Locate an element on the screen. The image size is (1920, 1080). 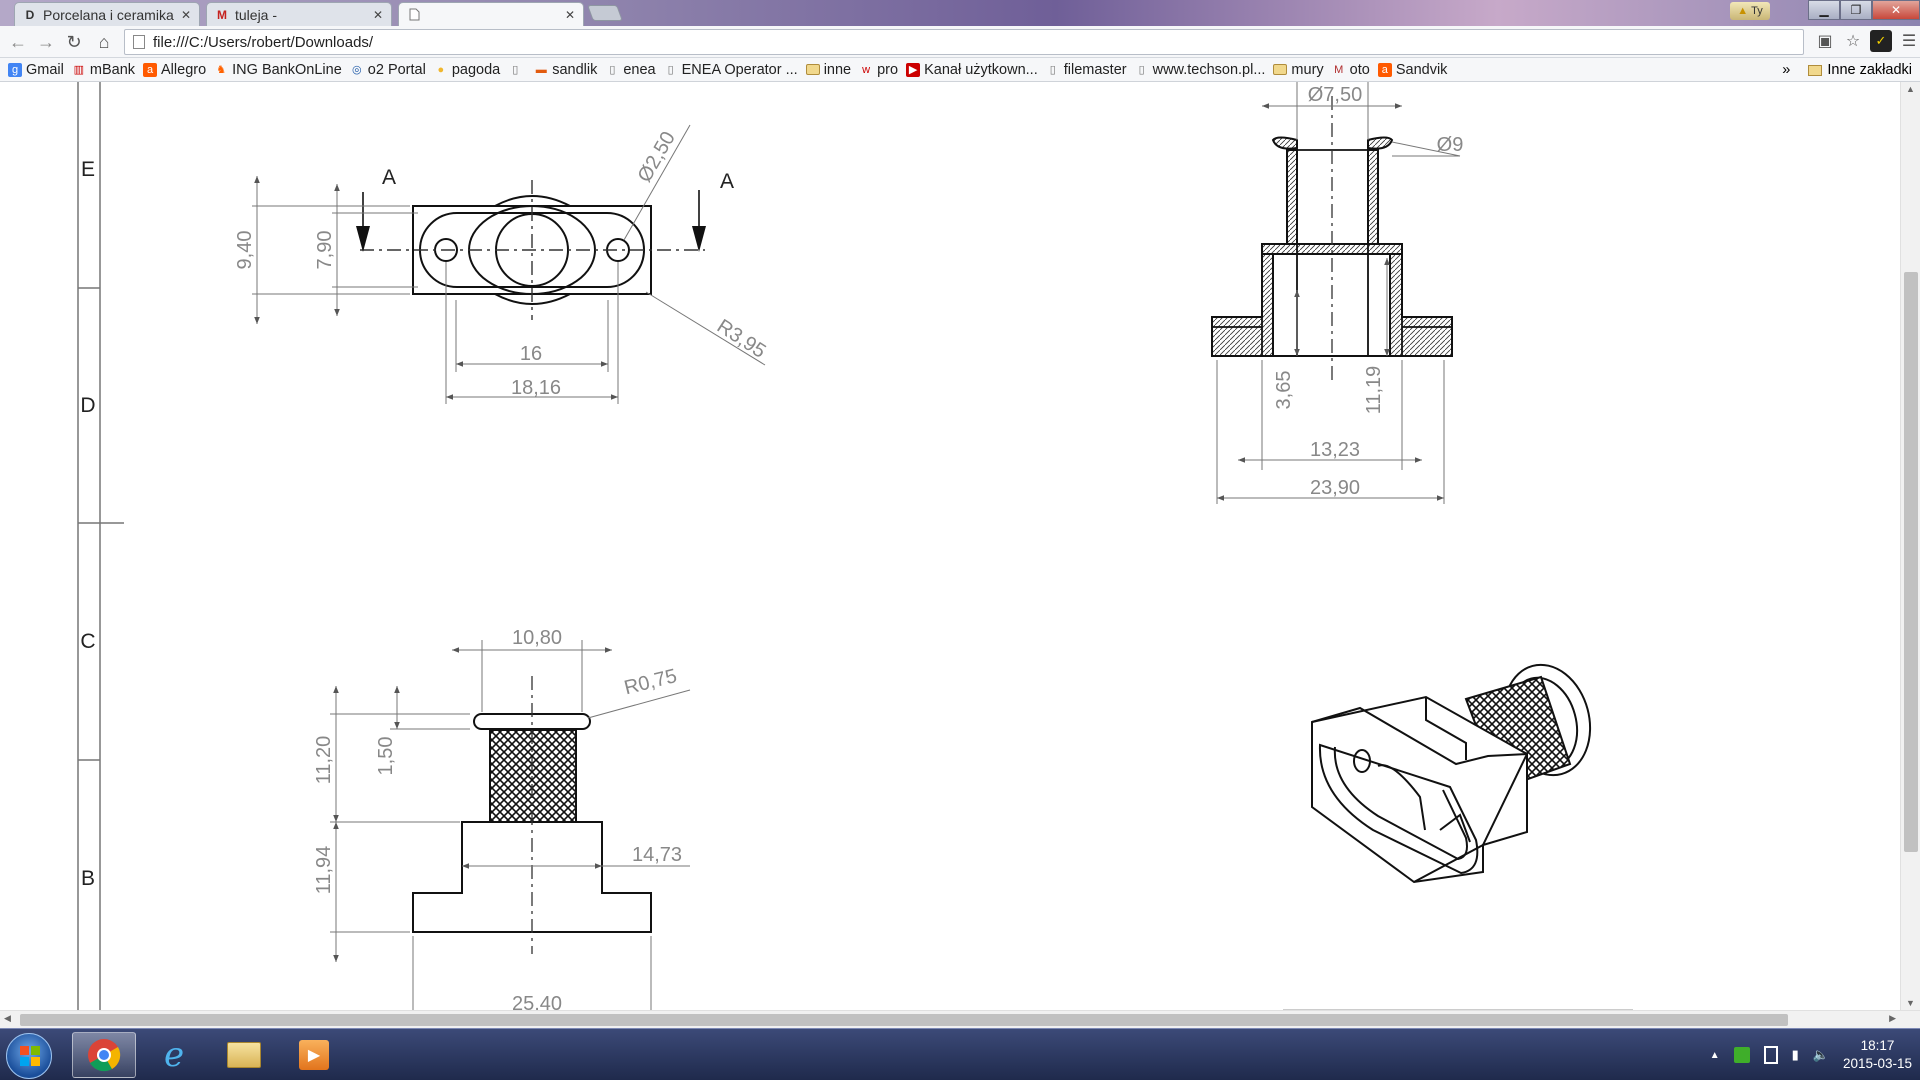
clock: 18:17 2015-03-15 is located at coordinates (1877, 1055).